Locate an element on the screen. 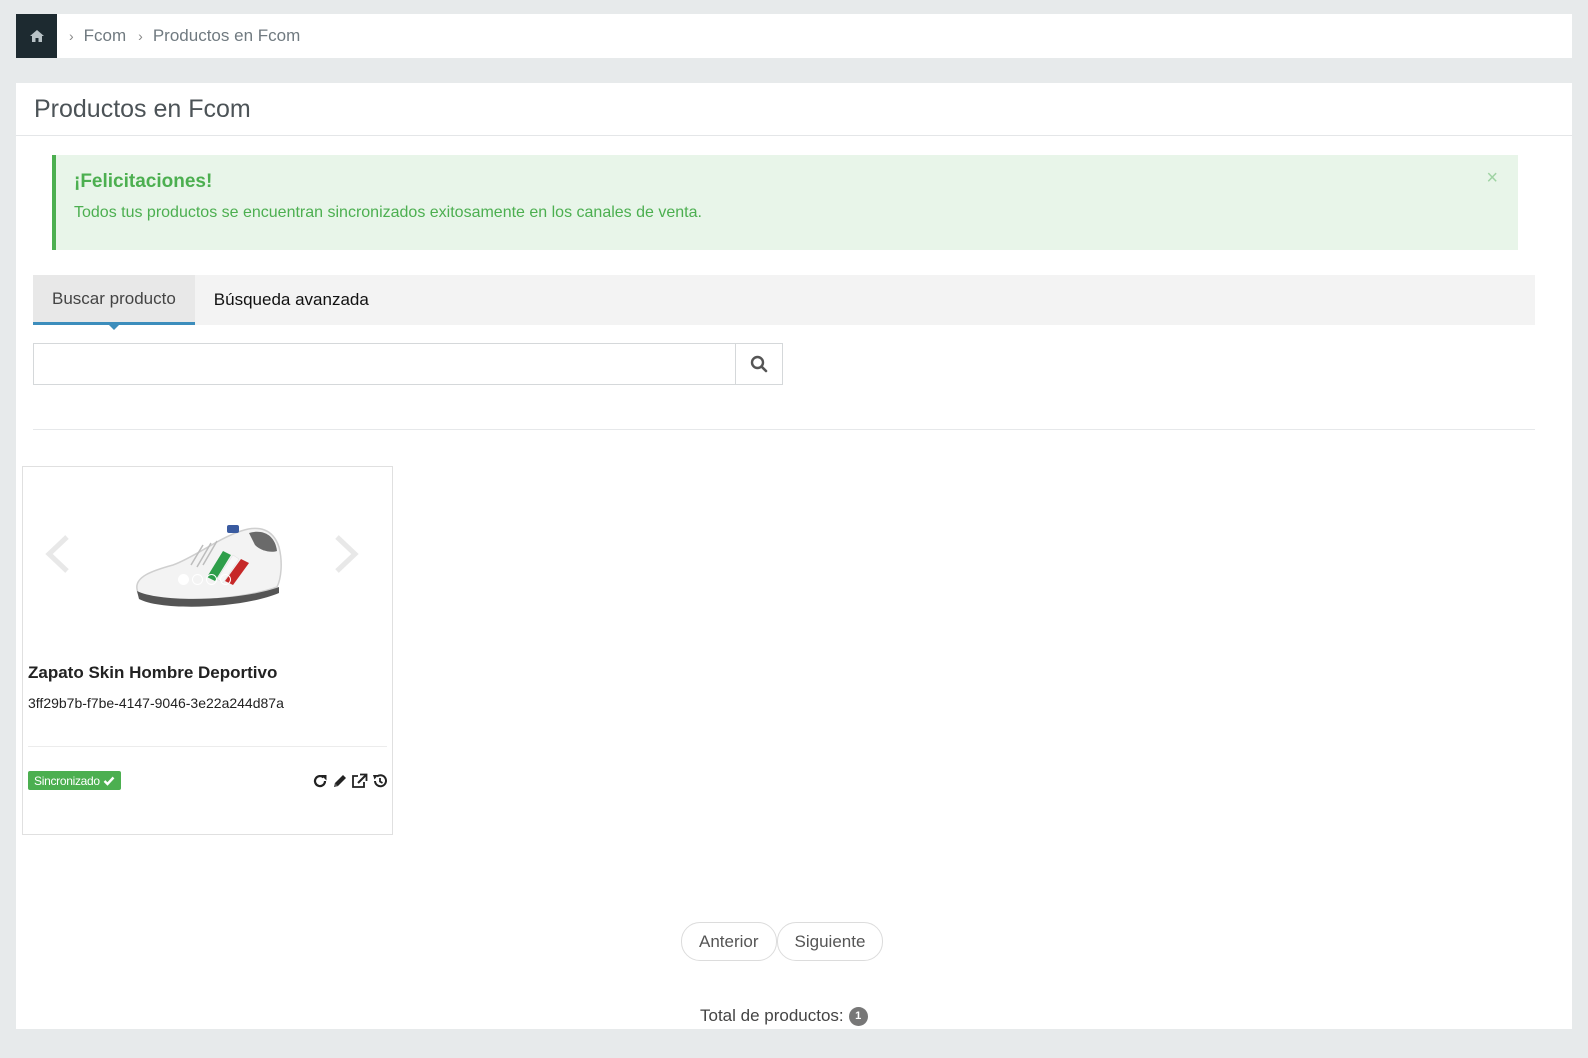 The height and width of the screenshot is (1058, 1588). next-page-button: Siguiente is located at coordinates (830, 941).